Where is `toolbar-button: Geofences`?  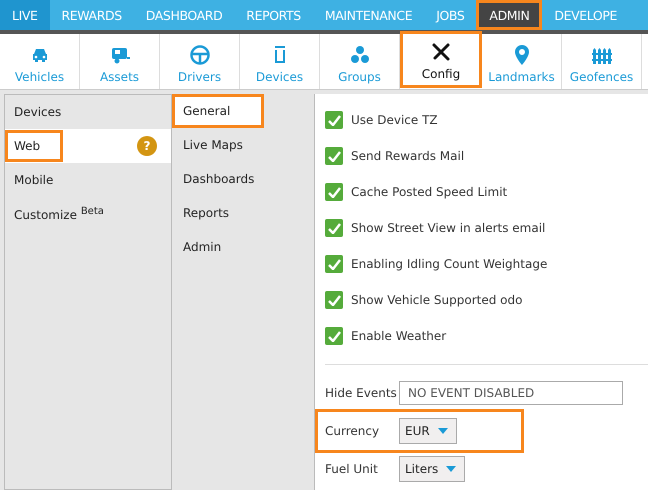 toolbar-button: Geofences is located at coordinates (602, 61).